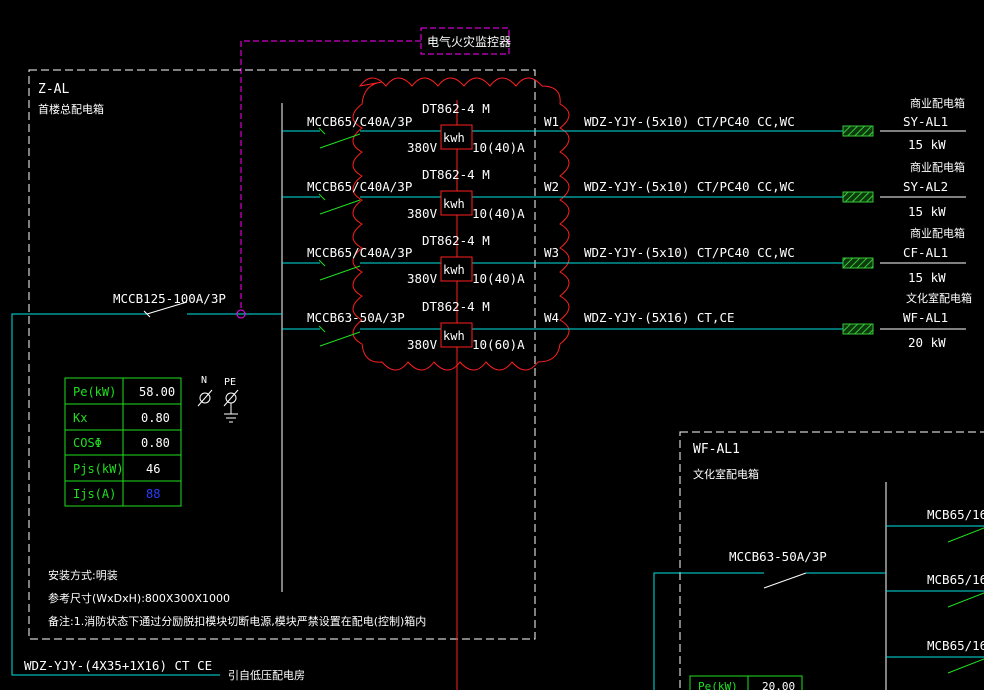 The height and width of the screenshot is (690, 984). I want to click on circuit-3-power: 15 kW, so click(927, 277).